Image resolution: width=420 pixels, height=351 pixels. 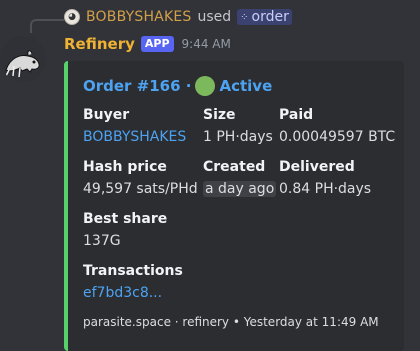 I want to click on field-name: Created, so click(x=234, y=167).